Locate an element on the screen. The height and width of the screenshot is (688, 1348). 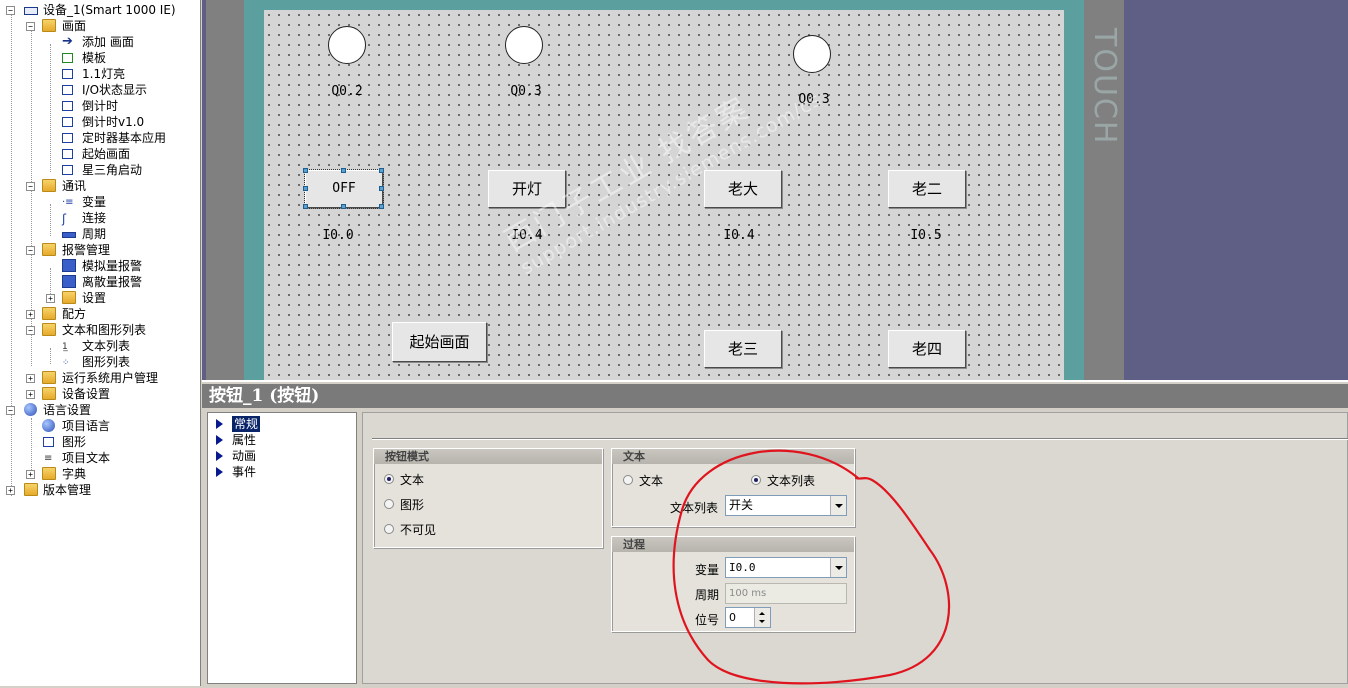
button-mode-group: 按钮模式 文本 图形 不可见 is located at coordinates (488, 498).